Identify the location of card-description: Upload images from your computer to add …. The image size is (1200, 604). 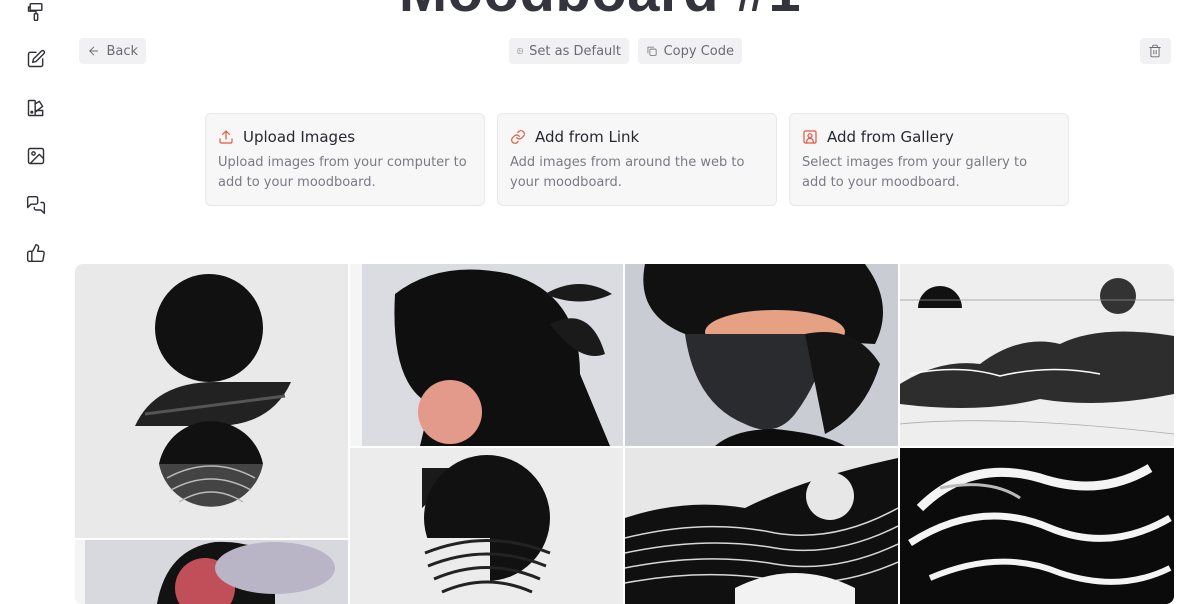
(342, 172).